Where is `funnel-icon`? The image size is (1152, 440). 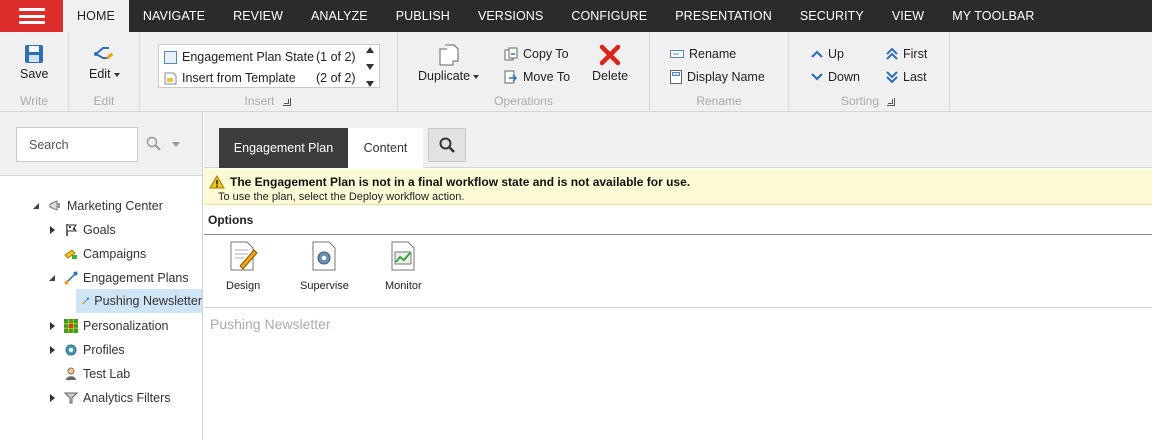 funnel-icon is located at coordinates (71, 398).